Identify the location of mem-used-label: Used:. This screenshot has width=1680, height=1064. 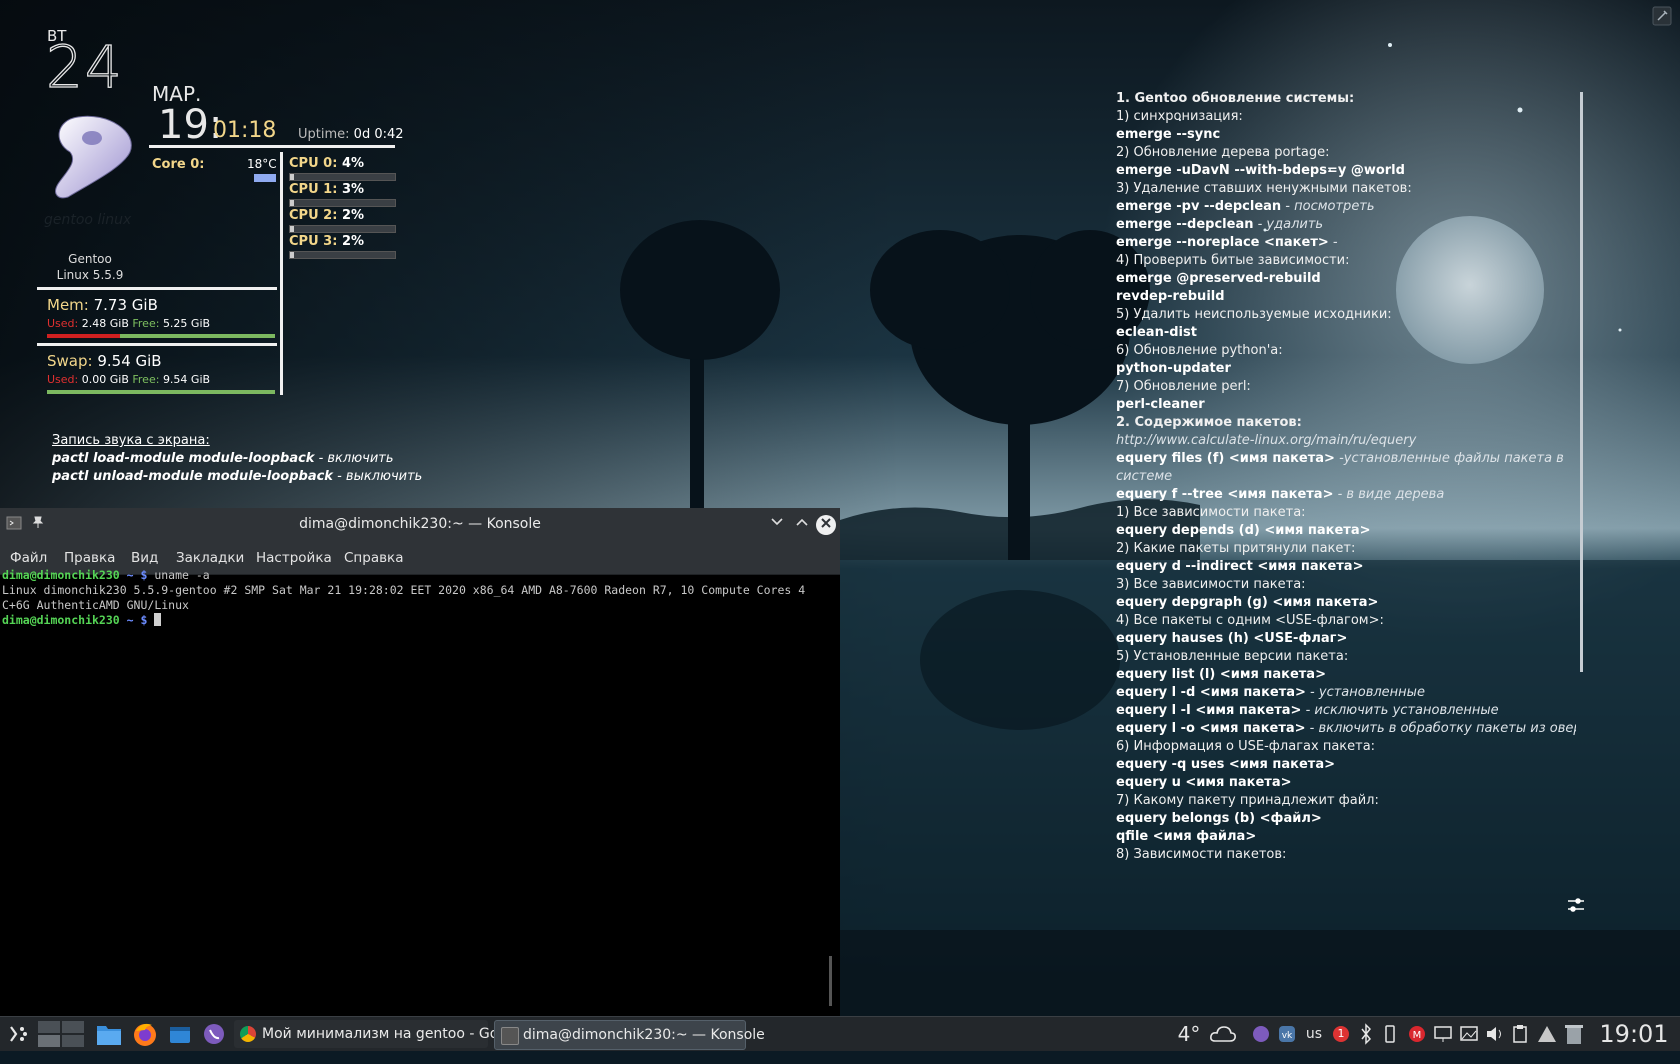
(63, 323).